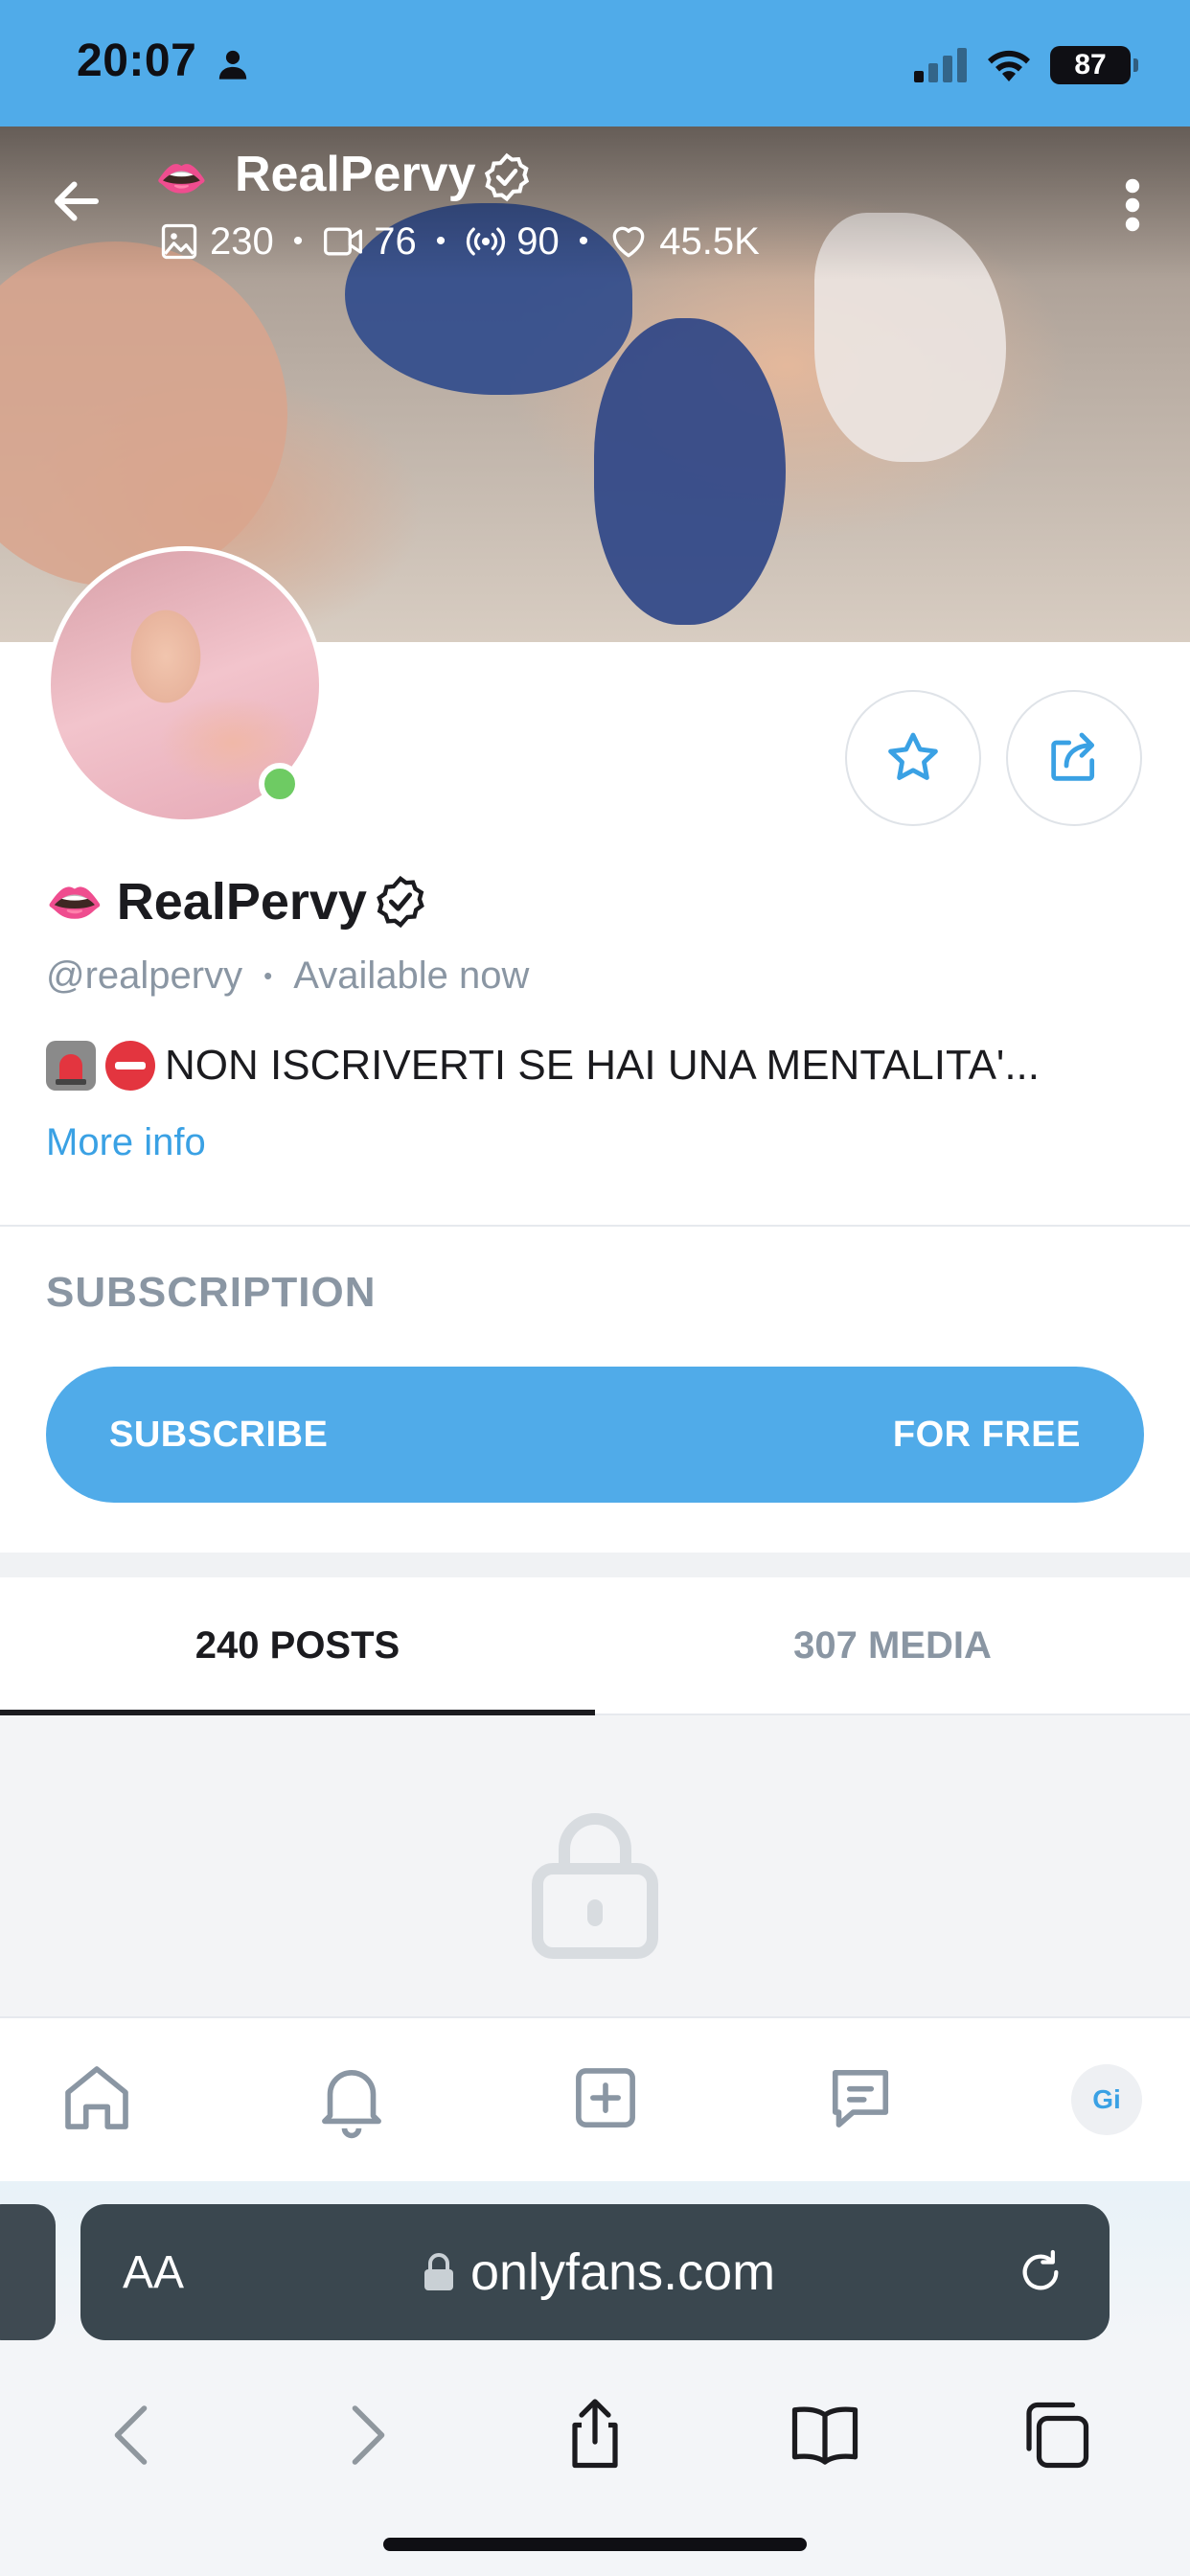 The height and width of the screenshot is (2576, 1190). I want to click on person-icon, so click(233, 65).